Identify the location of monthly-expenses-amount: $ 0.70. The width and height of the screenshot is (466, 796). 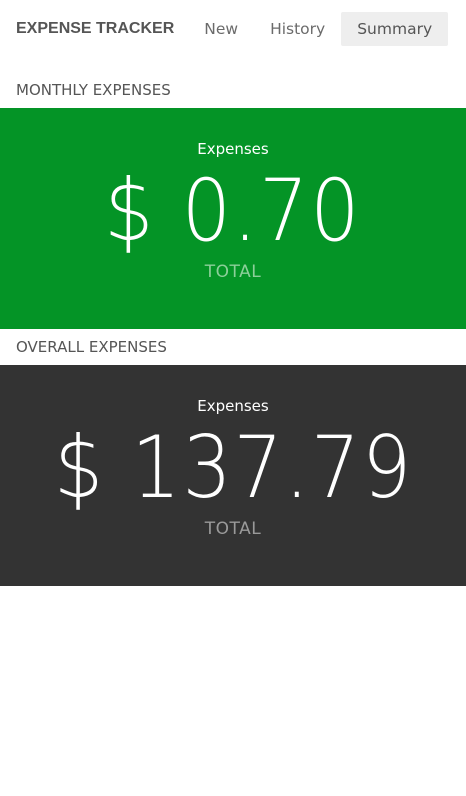
(233, 211).